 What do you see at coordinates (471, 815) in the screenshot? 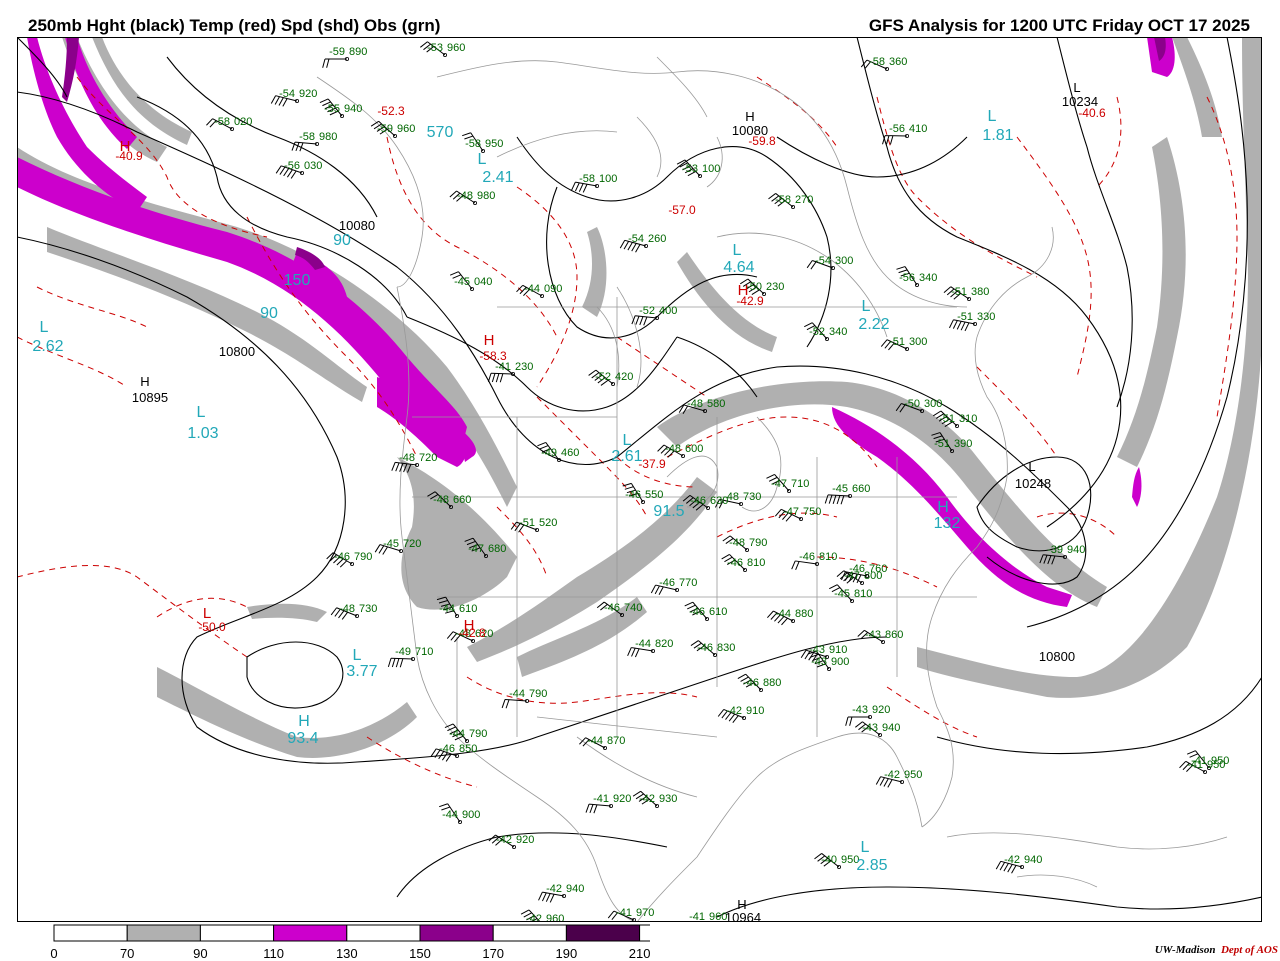
I see `obs-height: 900` at bounding box center [471, 815].